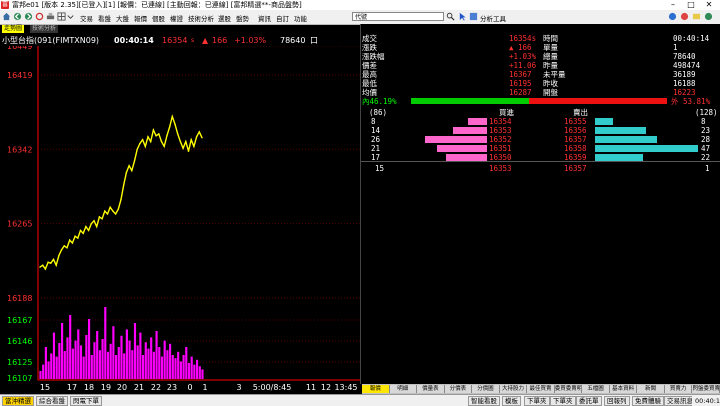 This screenshot has width=720, height=406. Describe the element at coordinates (28, 16) in the screenshot. I see `forward-icon` at that location.